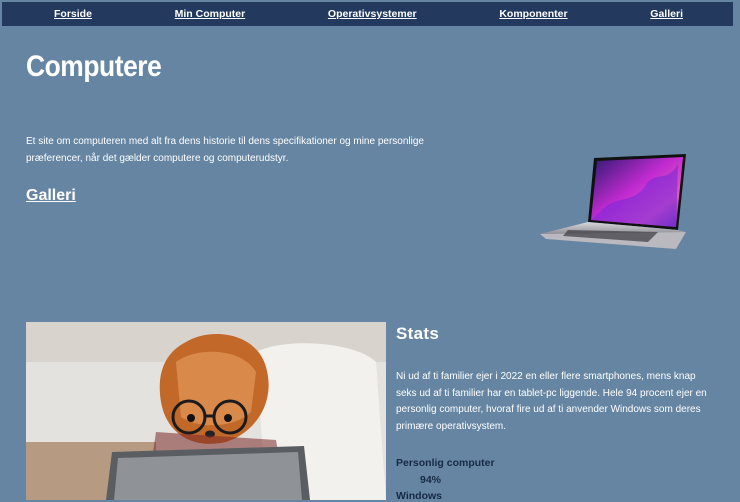 This screenshot has height=502, width=740. What do you see at coordinates (419, 496) in the screenshot?
I see `stat-label-windows: Windows` at bounding box center [419, 496].